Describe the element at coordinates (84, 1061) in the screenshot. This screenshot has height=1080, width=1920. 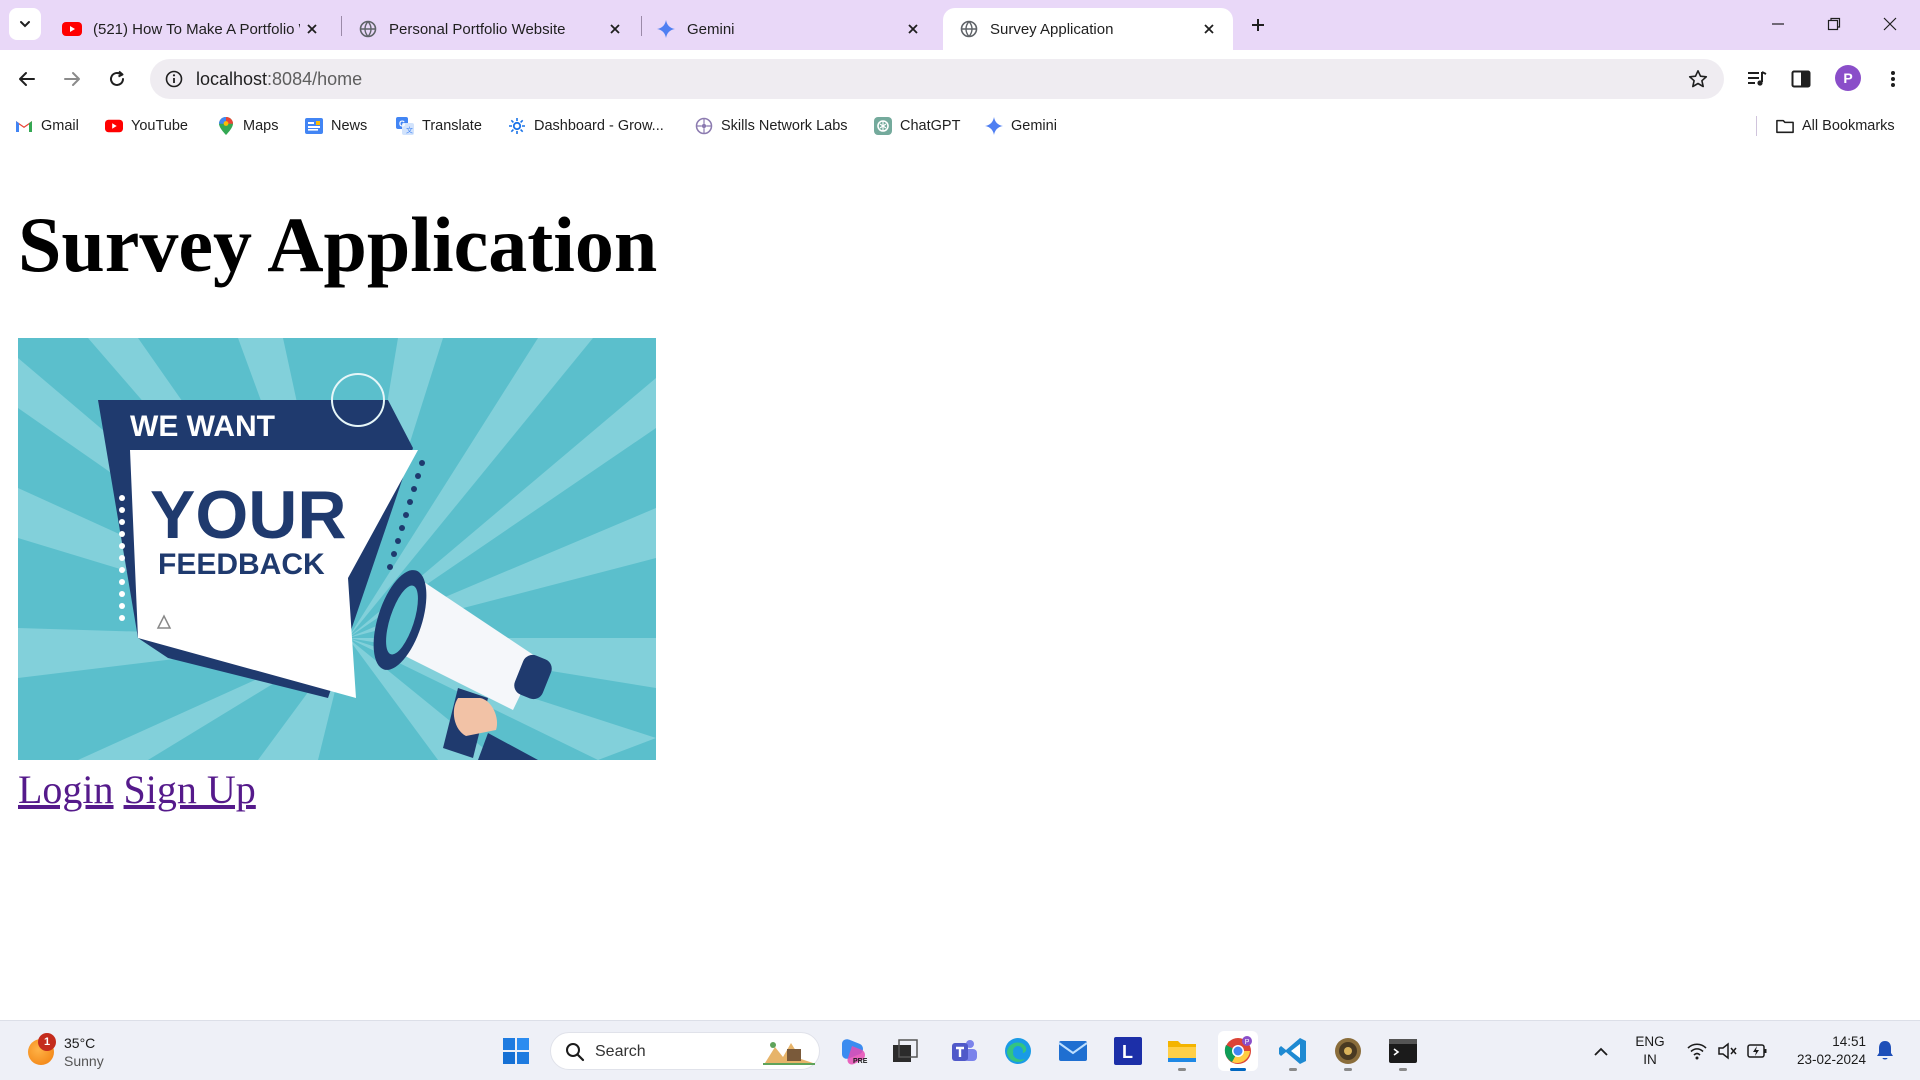
I see `weather-condition: Sunny` at that location.